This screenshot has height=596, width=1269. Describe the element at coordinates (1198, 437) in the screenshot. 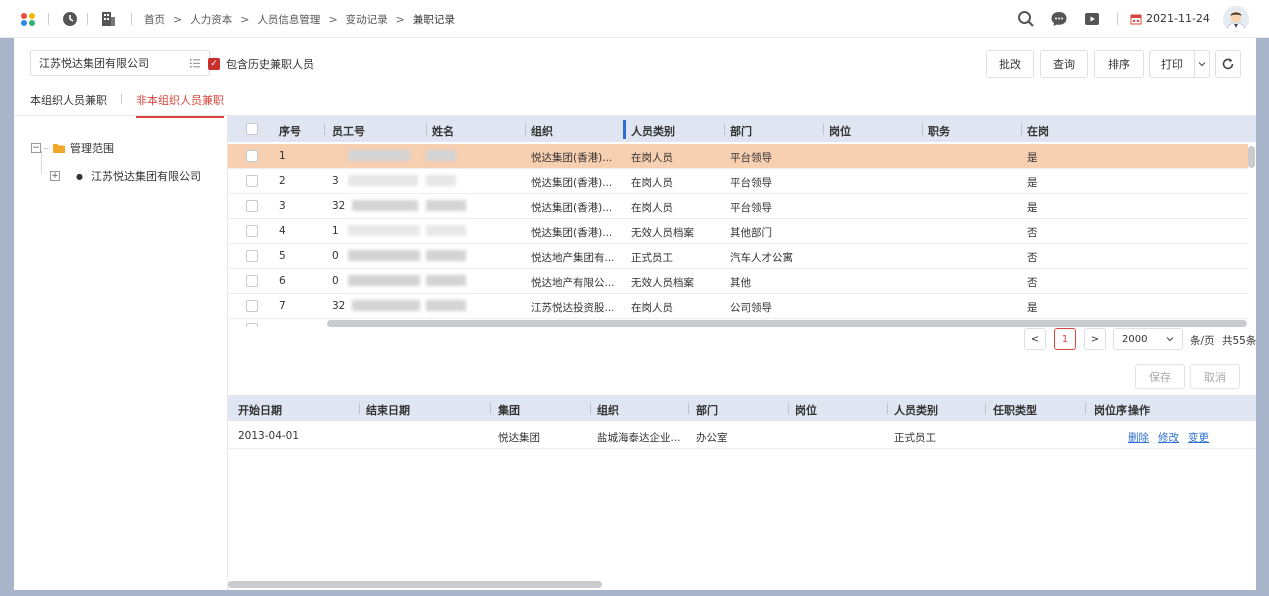

I see `change-link: 变更` at that location.